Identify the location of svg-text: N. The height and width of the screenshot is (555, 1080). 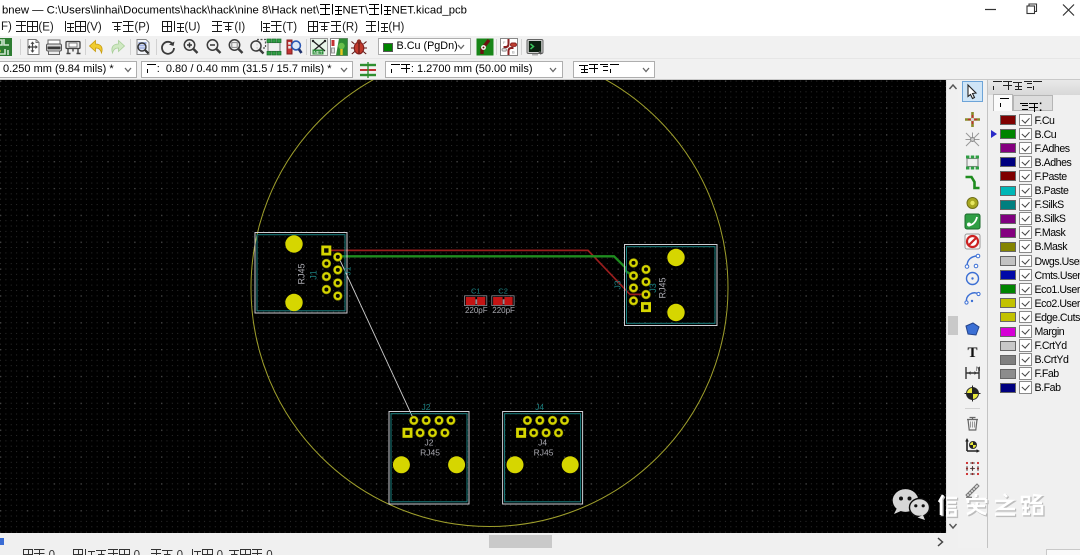
(978, 370).